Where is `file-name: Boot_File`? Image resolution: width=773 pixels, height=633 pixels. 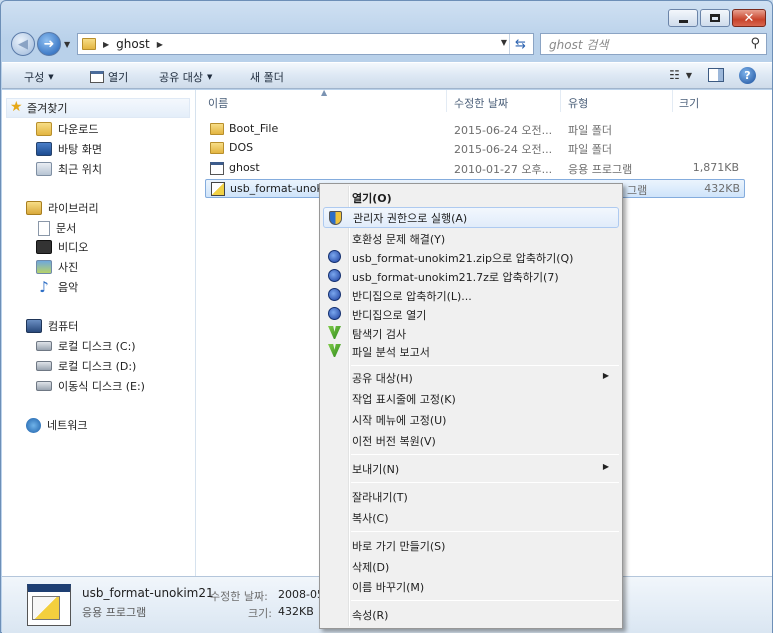
file-name: Boot_File is located at coordinates (254, 128).